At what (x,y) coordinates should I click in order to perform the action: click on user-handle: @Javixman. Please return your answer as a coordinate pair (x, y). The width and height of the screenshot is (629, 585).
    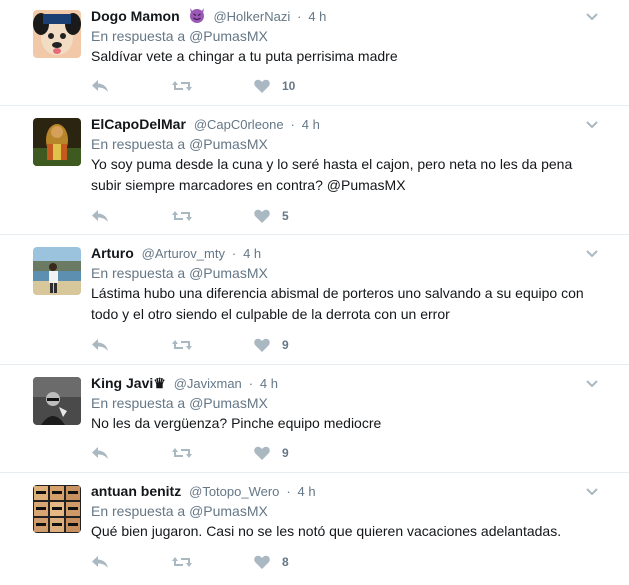
    Looking at the image, I should click on (208, 383).